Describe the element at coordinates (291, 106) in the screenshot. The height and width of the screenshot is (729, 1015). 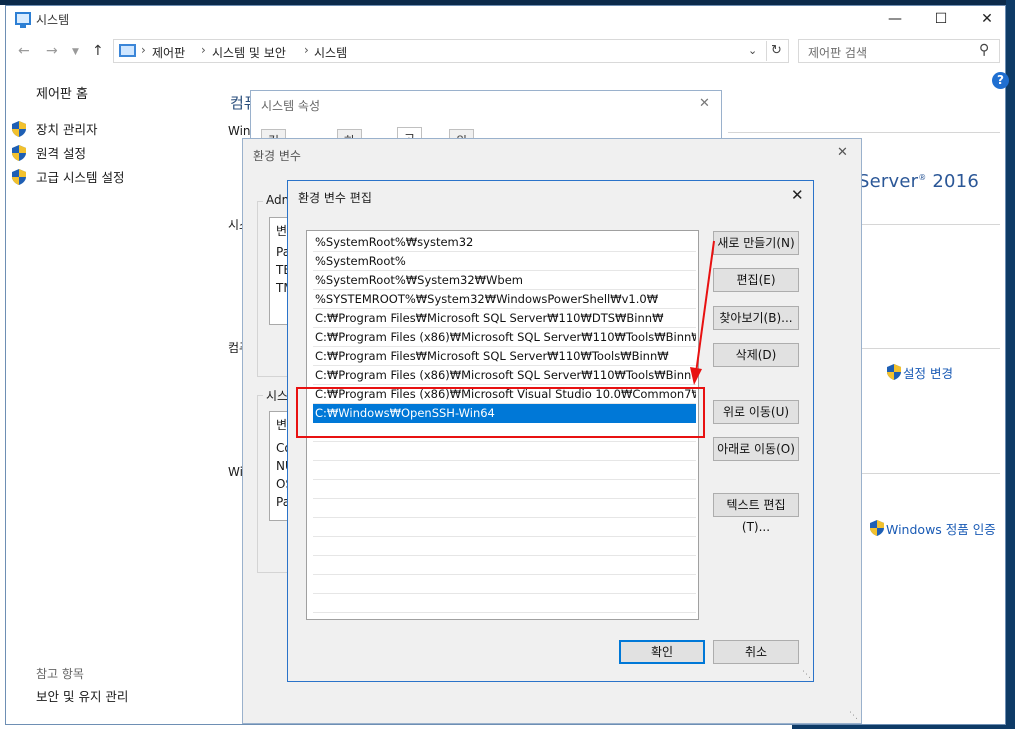
I see `dialog-title: 시스템 속성` at that location.